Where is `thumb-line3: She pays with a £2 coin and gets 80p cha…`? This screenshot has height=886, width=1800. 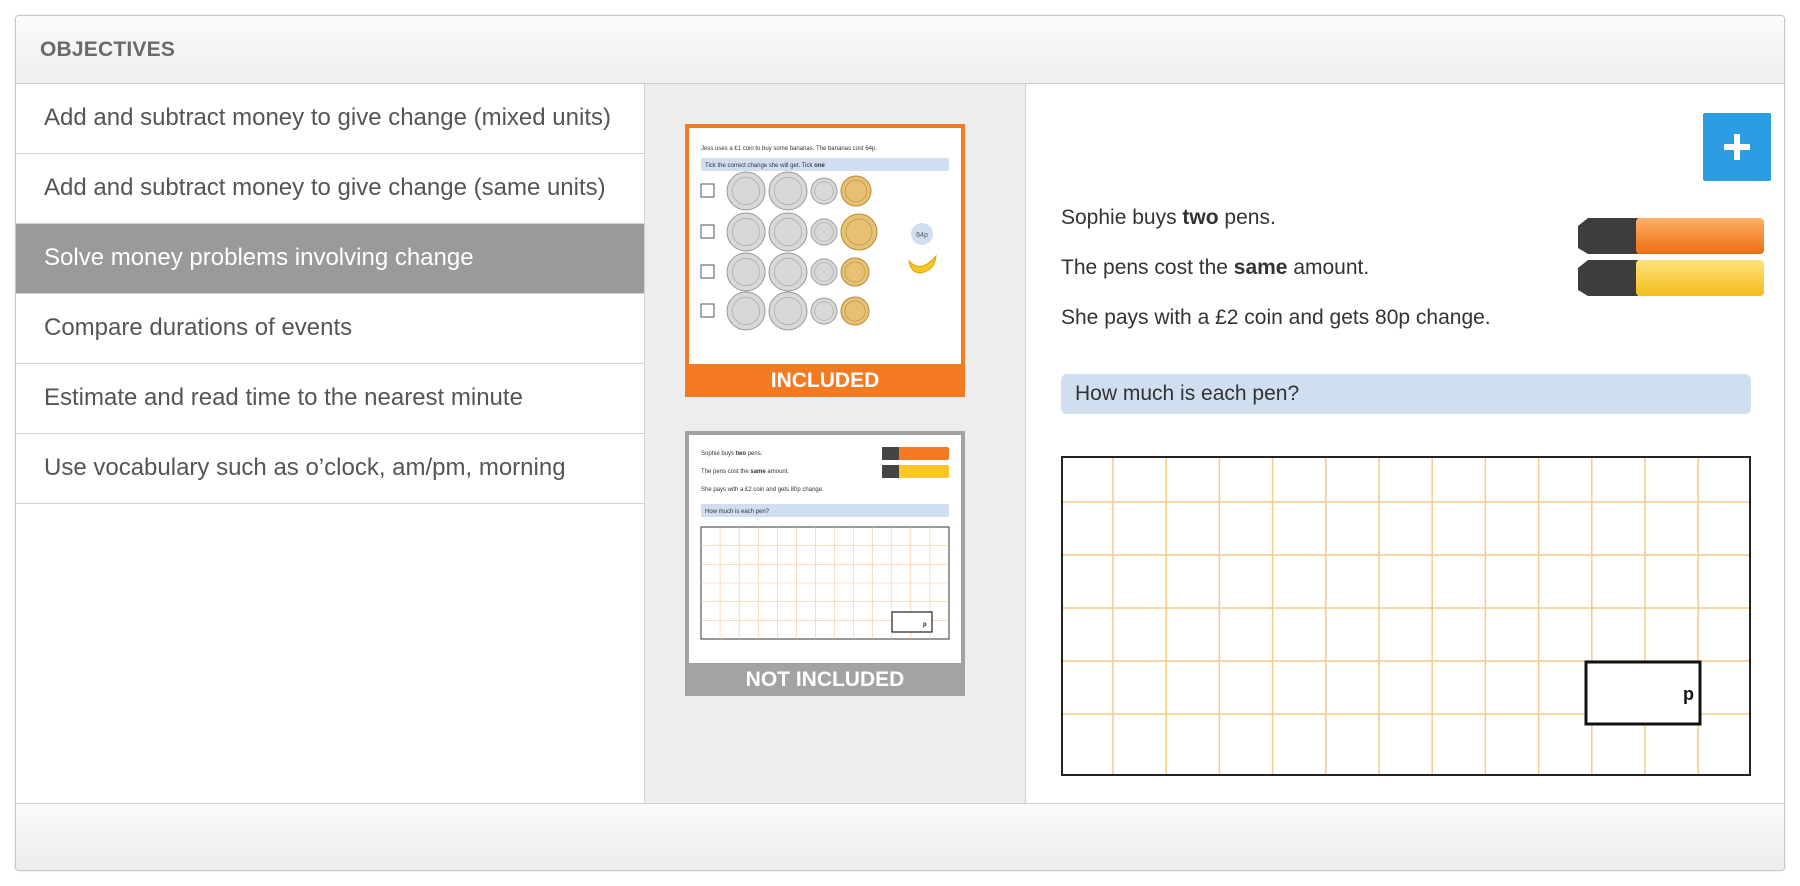 thumb-line3: She pays with a £2 coin and gets 80p cha… is located at coordinates (762, 490).